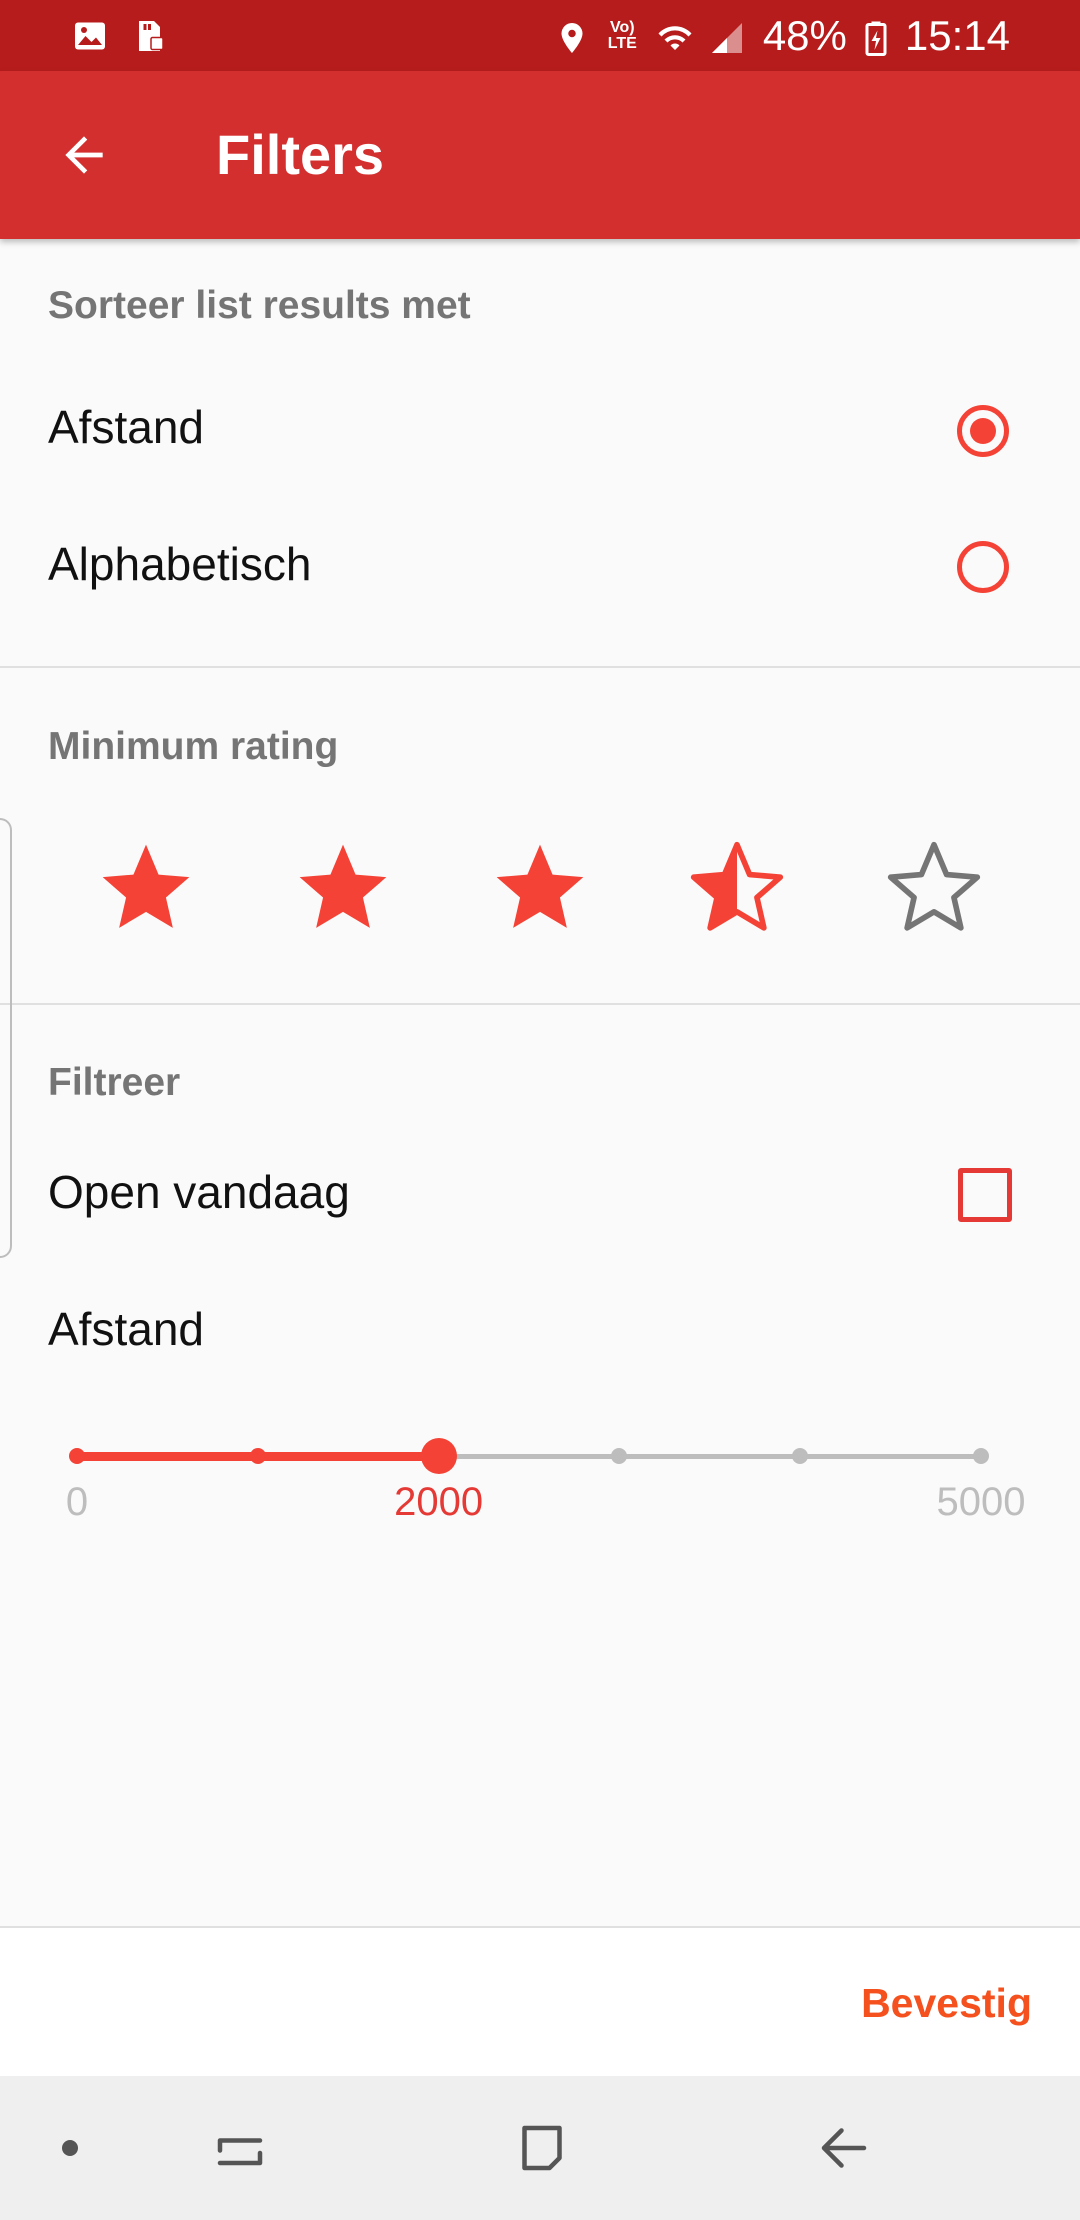 The image size is (1080, 2220). Describe the element at coordinates (114, 1082) in the screenshot. I see `filter-section-title: Filtreer` at that location.